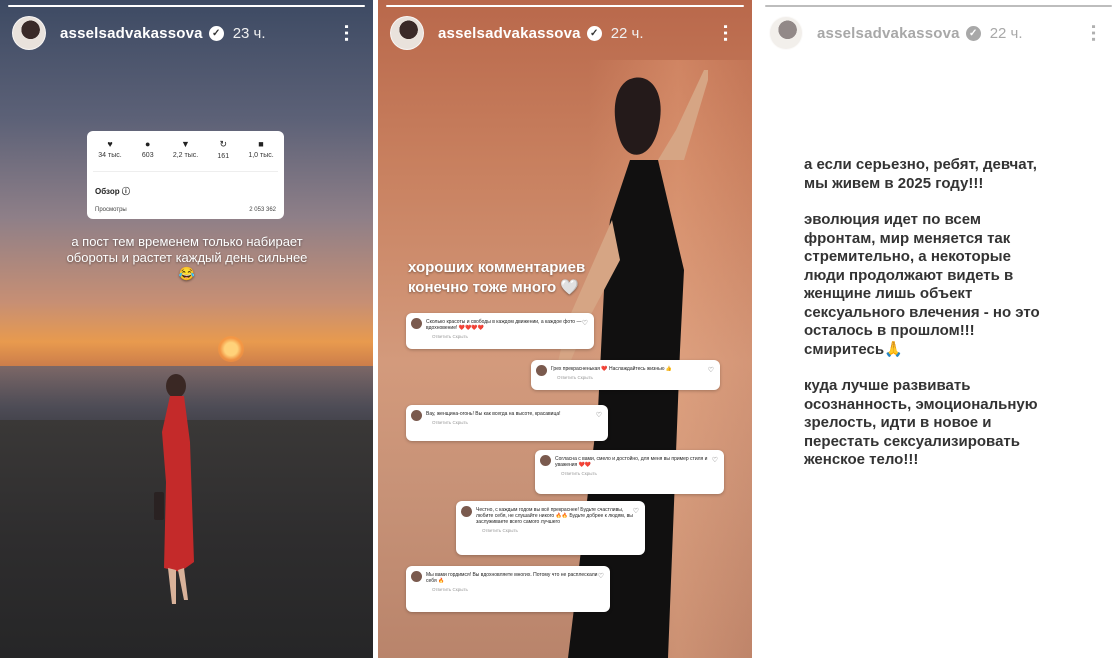  I want to click on info-icon: ⓘ, so click(125, 191).